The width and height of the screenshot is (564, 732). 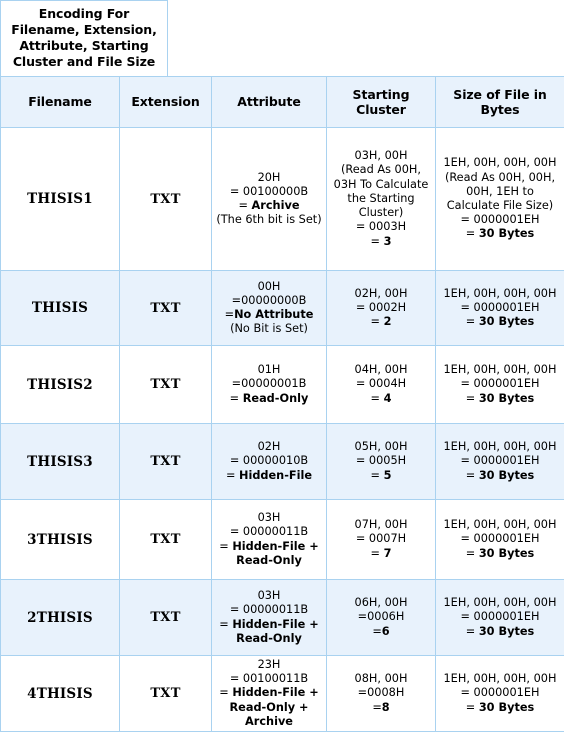 I want to click on cluster-emphasis: 2, so click(x=388, y=321).